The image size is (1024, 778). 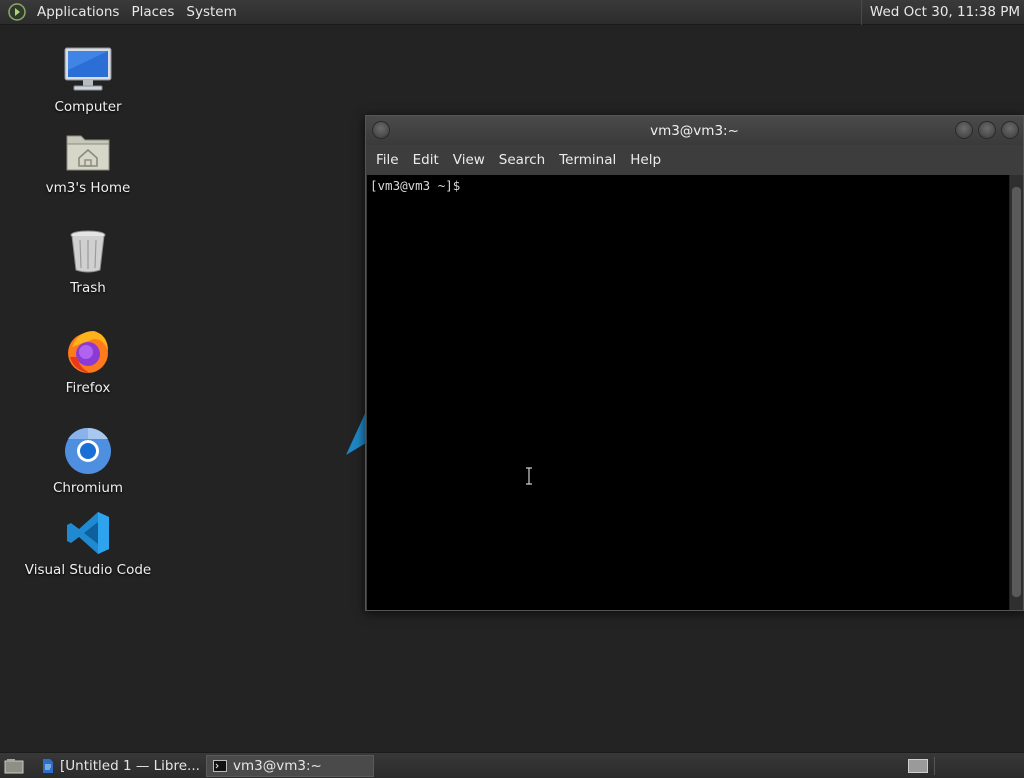 I want to click on desktop-icon-chromium: Chromium, so click(x=88, y=460).